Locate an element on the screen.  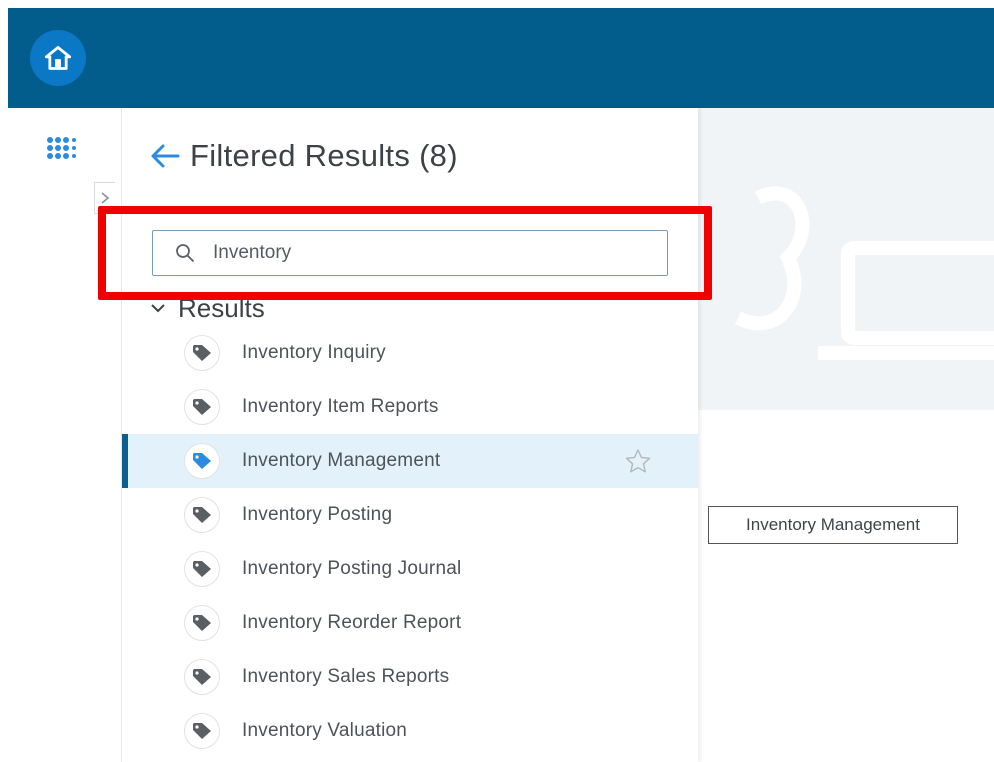
star-outline-icon is located at coordinates (638, 461).